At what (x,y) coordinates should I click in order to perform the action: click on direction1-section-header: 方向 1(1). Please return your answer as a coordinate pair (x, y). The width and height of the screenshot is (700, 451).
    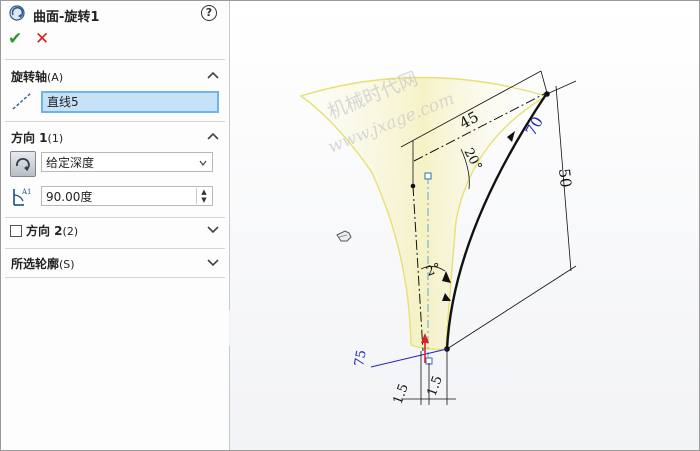
    Looking at the image, I should click on (37, 137).